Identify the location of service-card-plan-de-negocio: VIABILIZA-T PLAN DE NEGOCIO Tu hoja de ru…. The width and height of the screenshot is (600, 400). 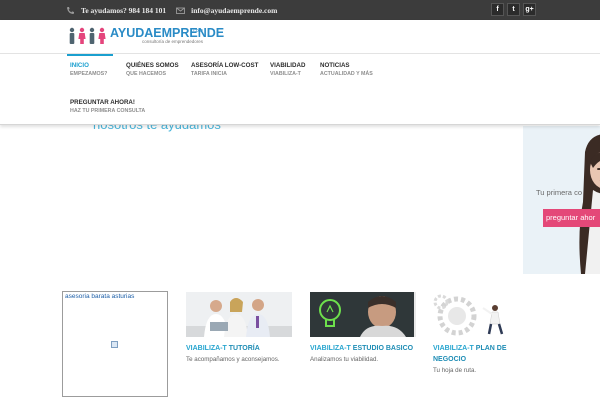
(486, 333).